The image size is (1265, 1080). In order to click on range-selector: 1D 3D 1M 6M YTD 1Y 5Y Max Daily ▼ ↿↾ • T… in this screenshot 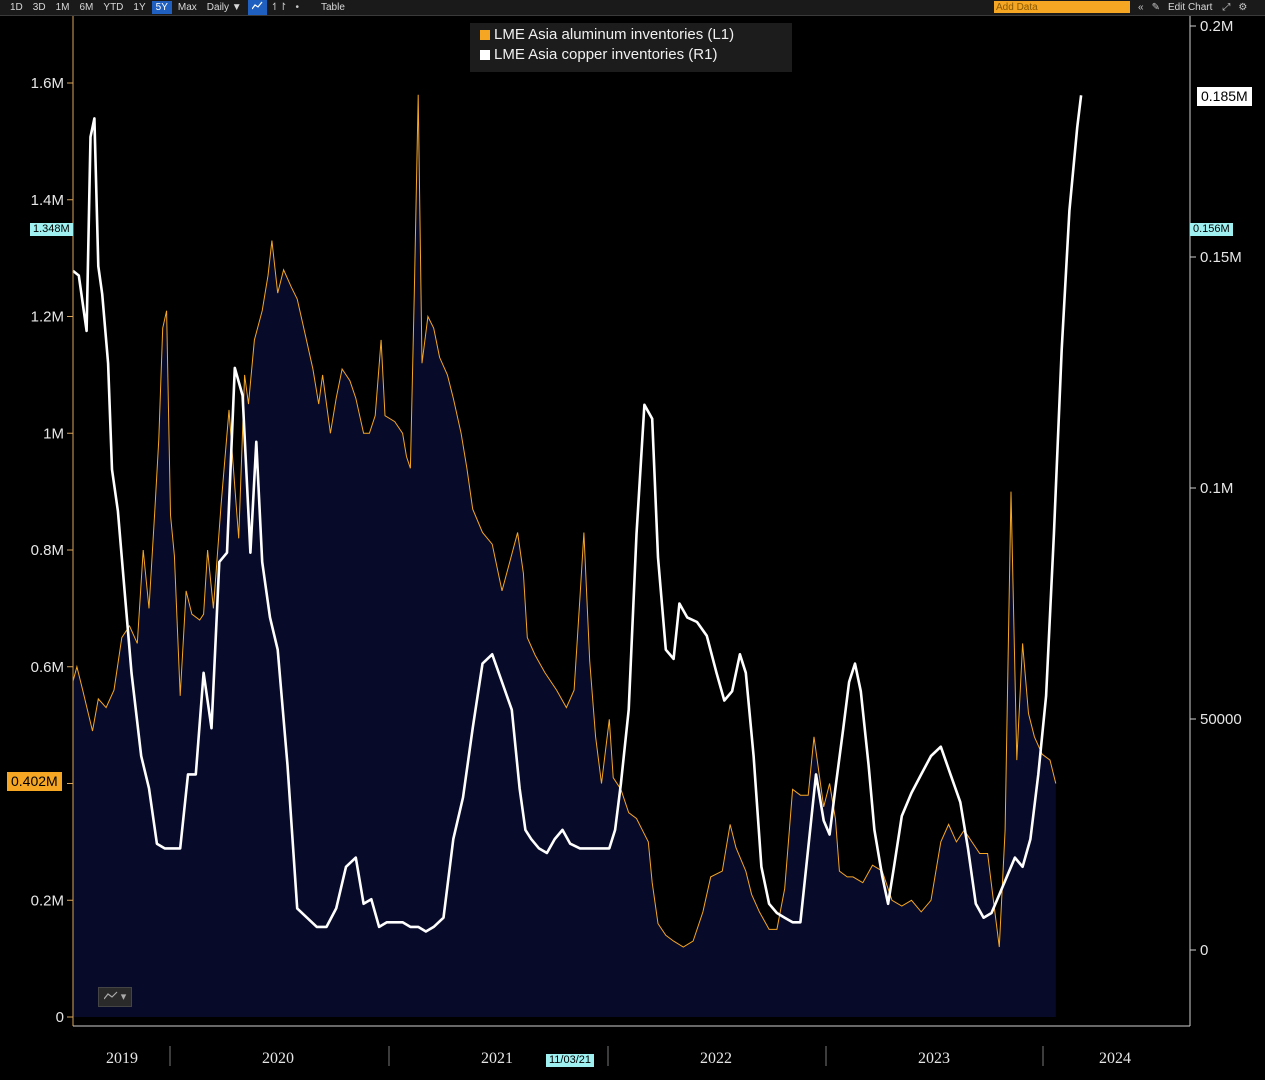, I will do `click(178, 7)`.